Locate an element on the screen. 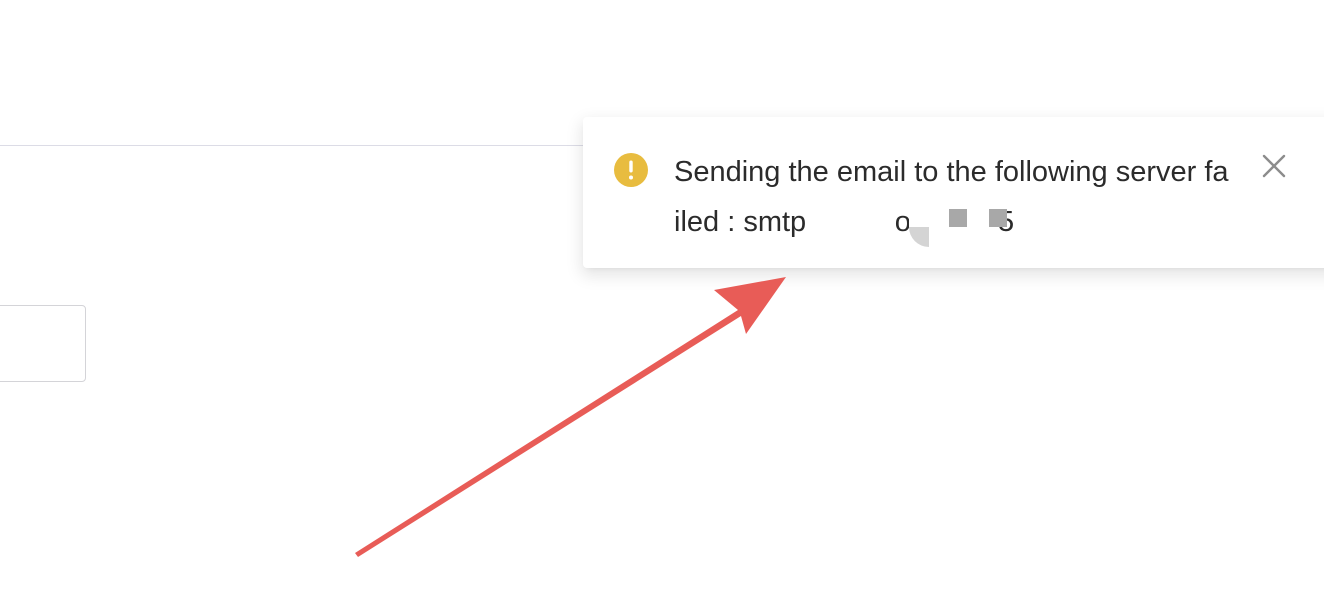 This screenshot has width=1324, height=596. exclamation-circle-icon is located at coordinates (631, 170).